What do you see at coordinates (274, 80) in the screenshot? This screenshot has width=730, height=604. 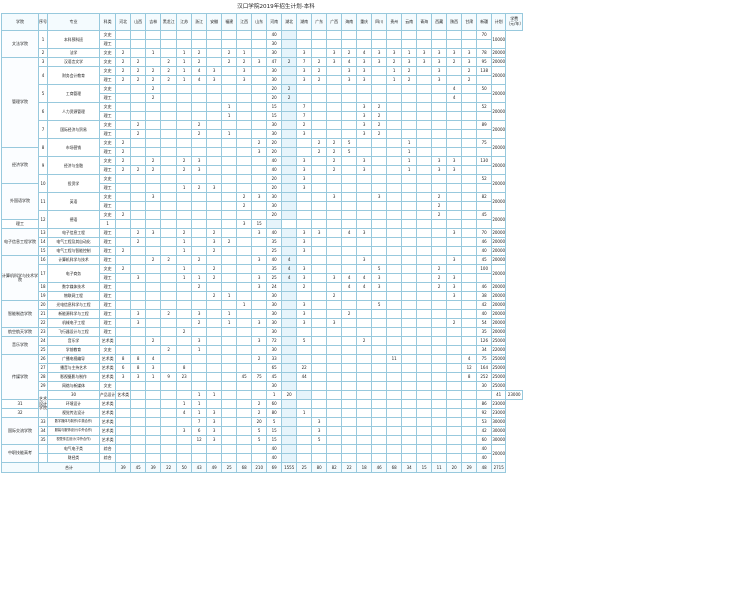 I see `quota-cell: 30` at bounding box center [274, 80].